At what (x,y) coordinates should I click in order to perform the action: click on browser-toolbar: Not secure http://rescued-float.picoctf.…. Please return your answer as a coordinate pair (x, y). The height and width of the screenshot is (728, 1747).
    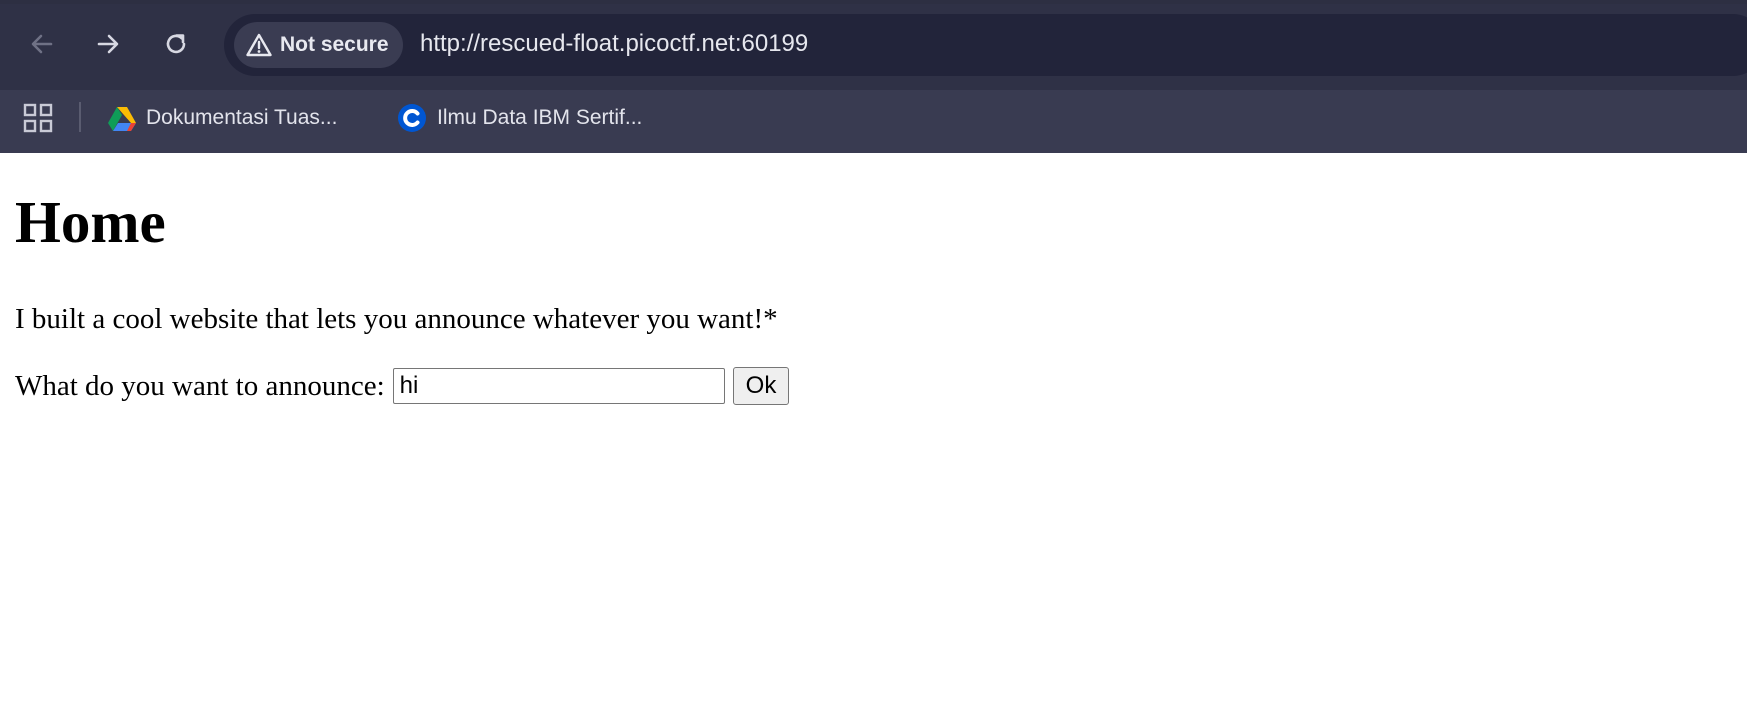
    Looking at the image, I should click on (873, 45).